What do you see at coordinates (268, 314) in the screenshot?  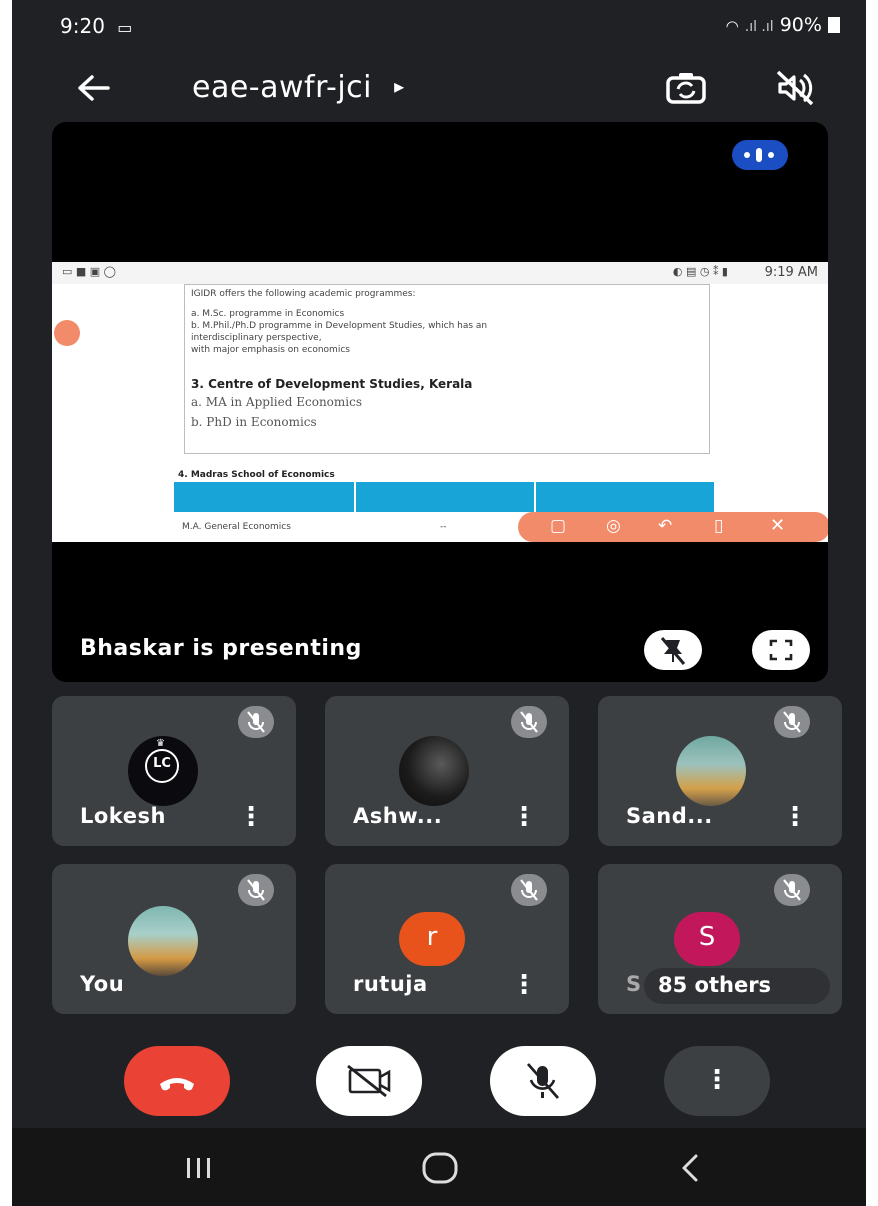 I see `doc-programme-a: a. M.Sc. programme in Economics` at bounding box center [268, 314].